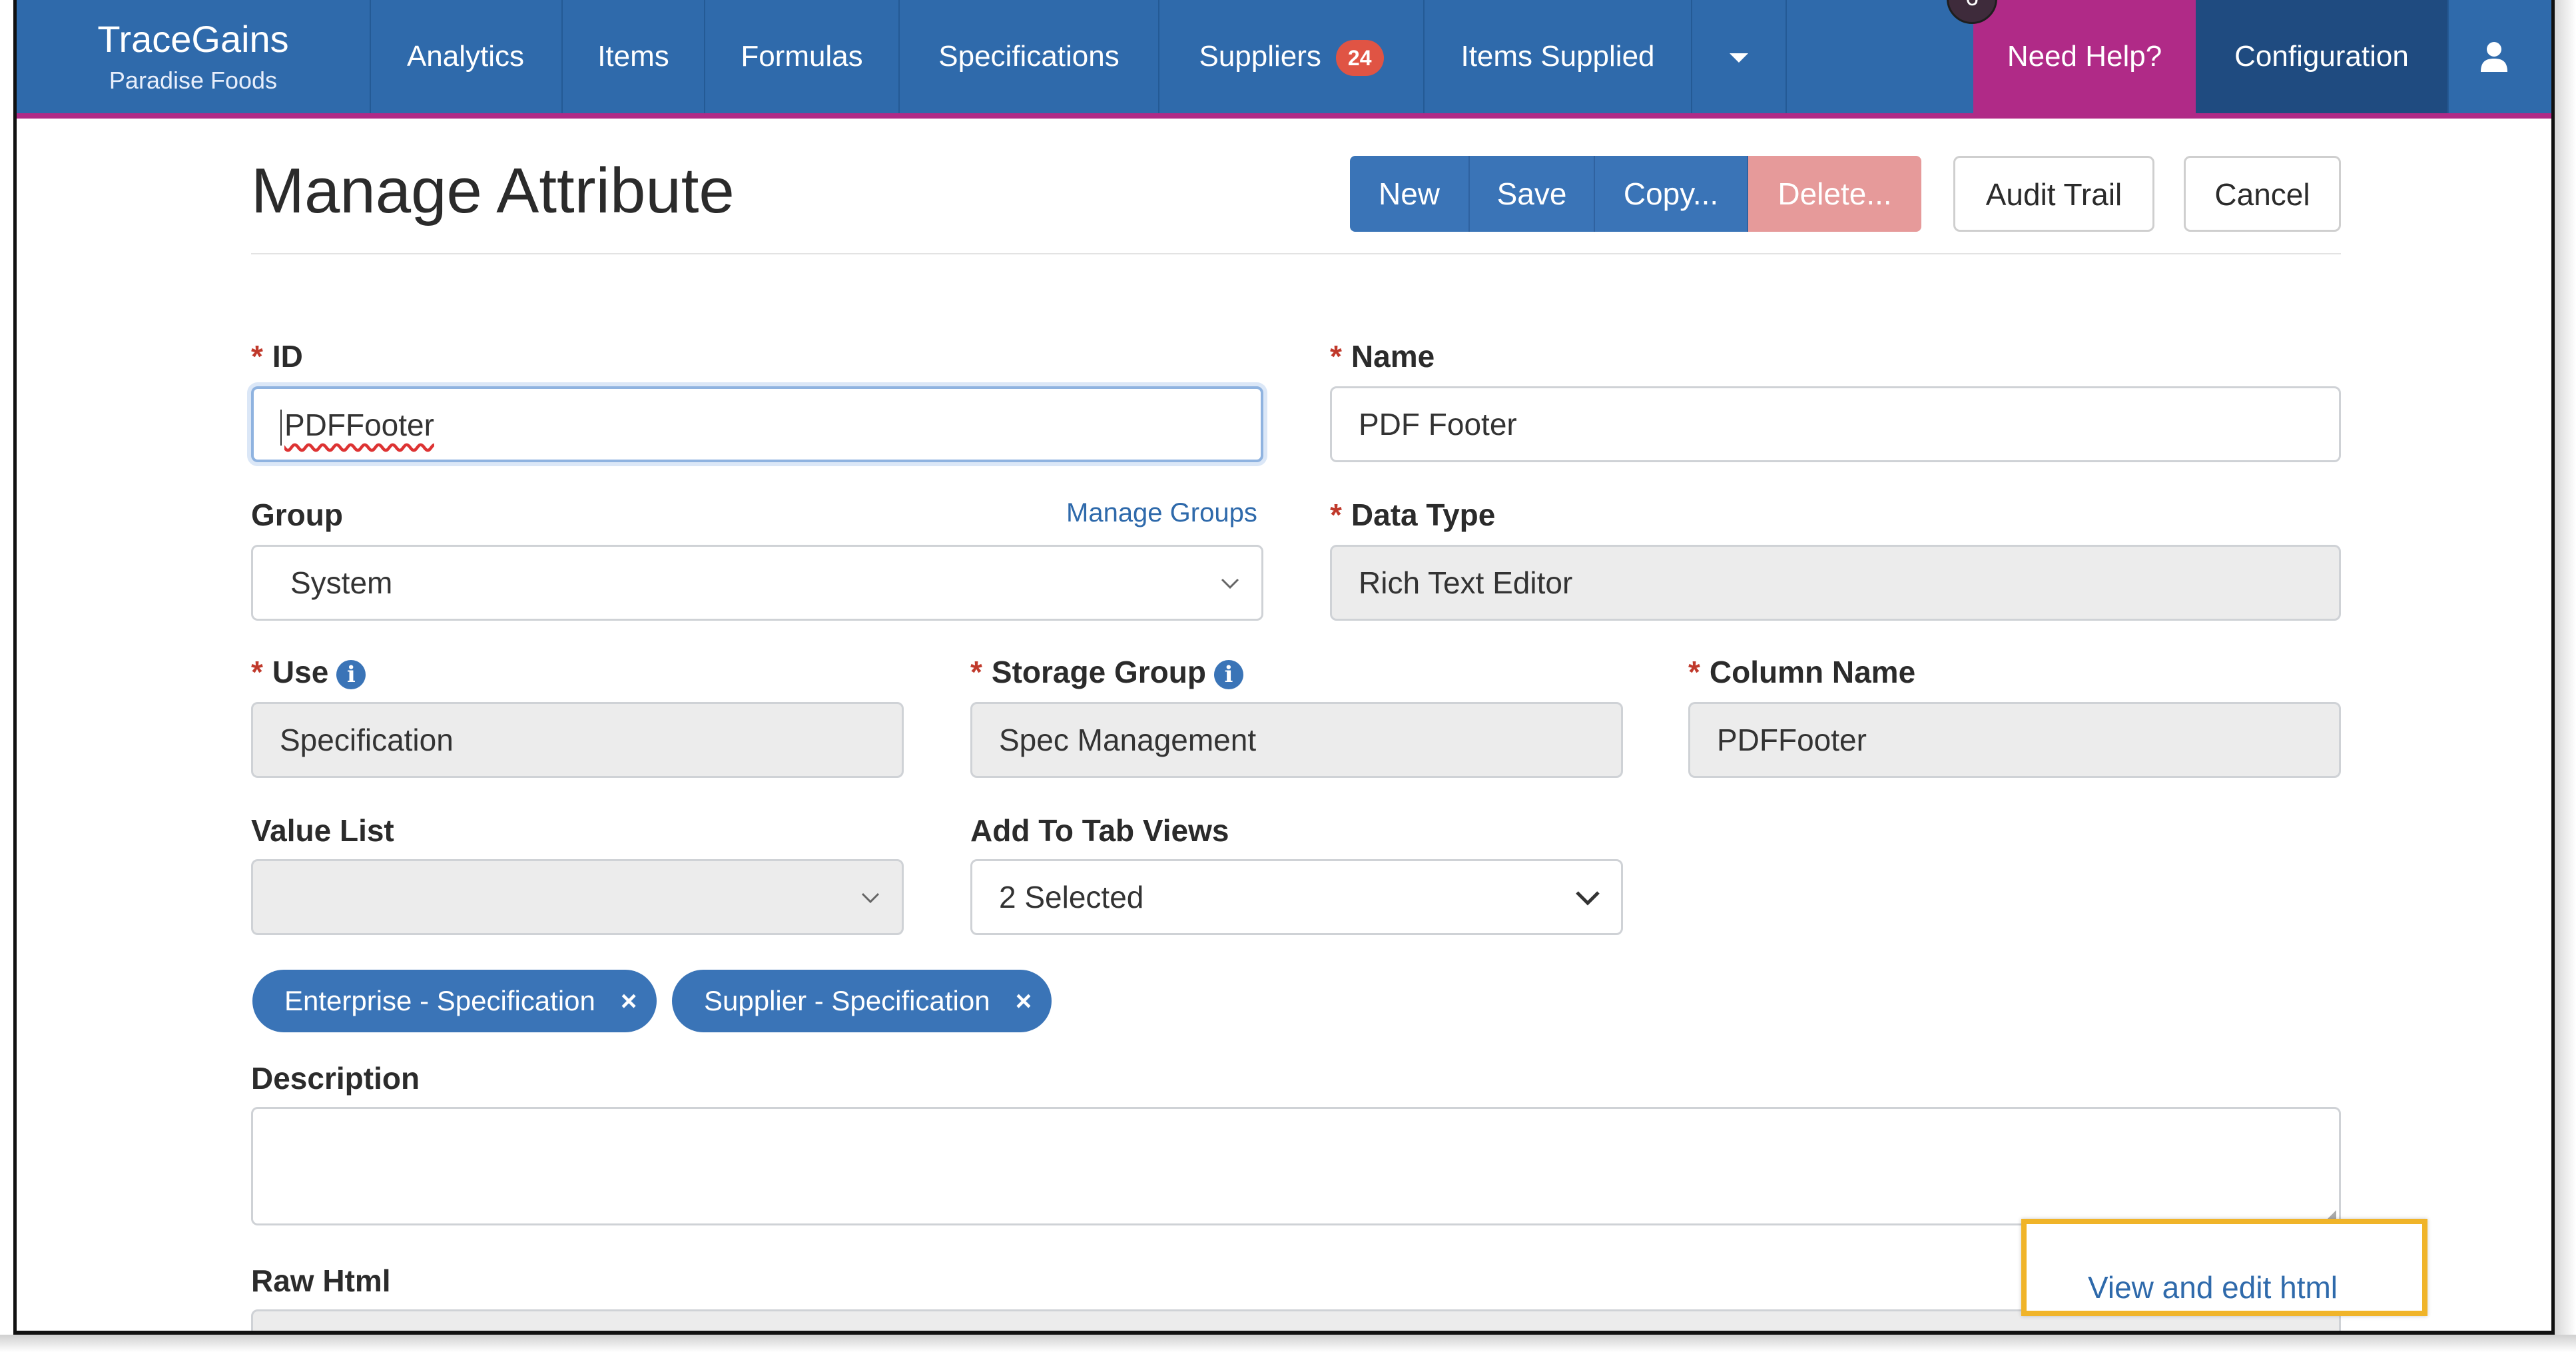  I want to click on chip-label: Supplier - Specification, so click(847, 1000).